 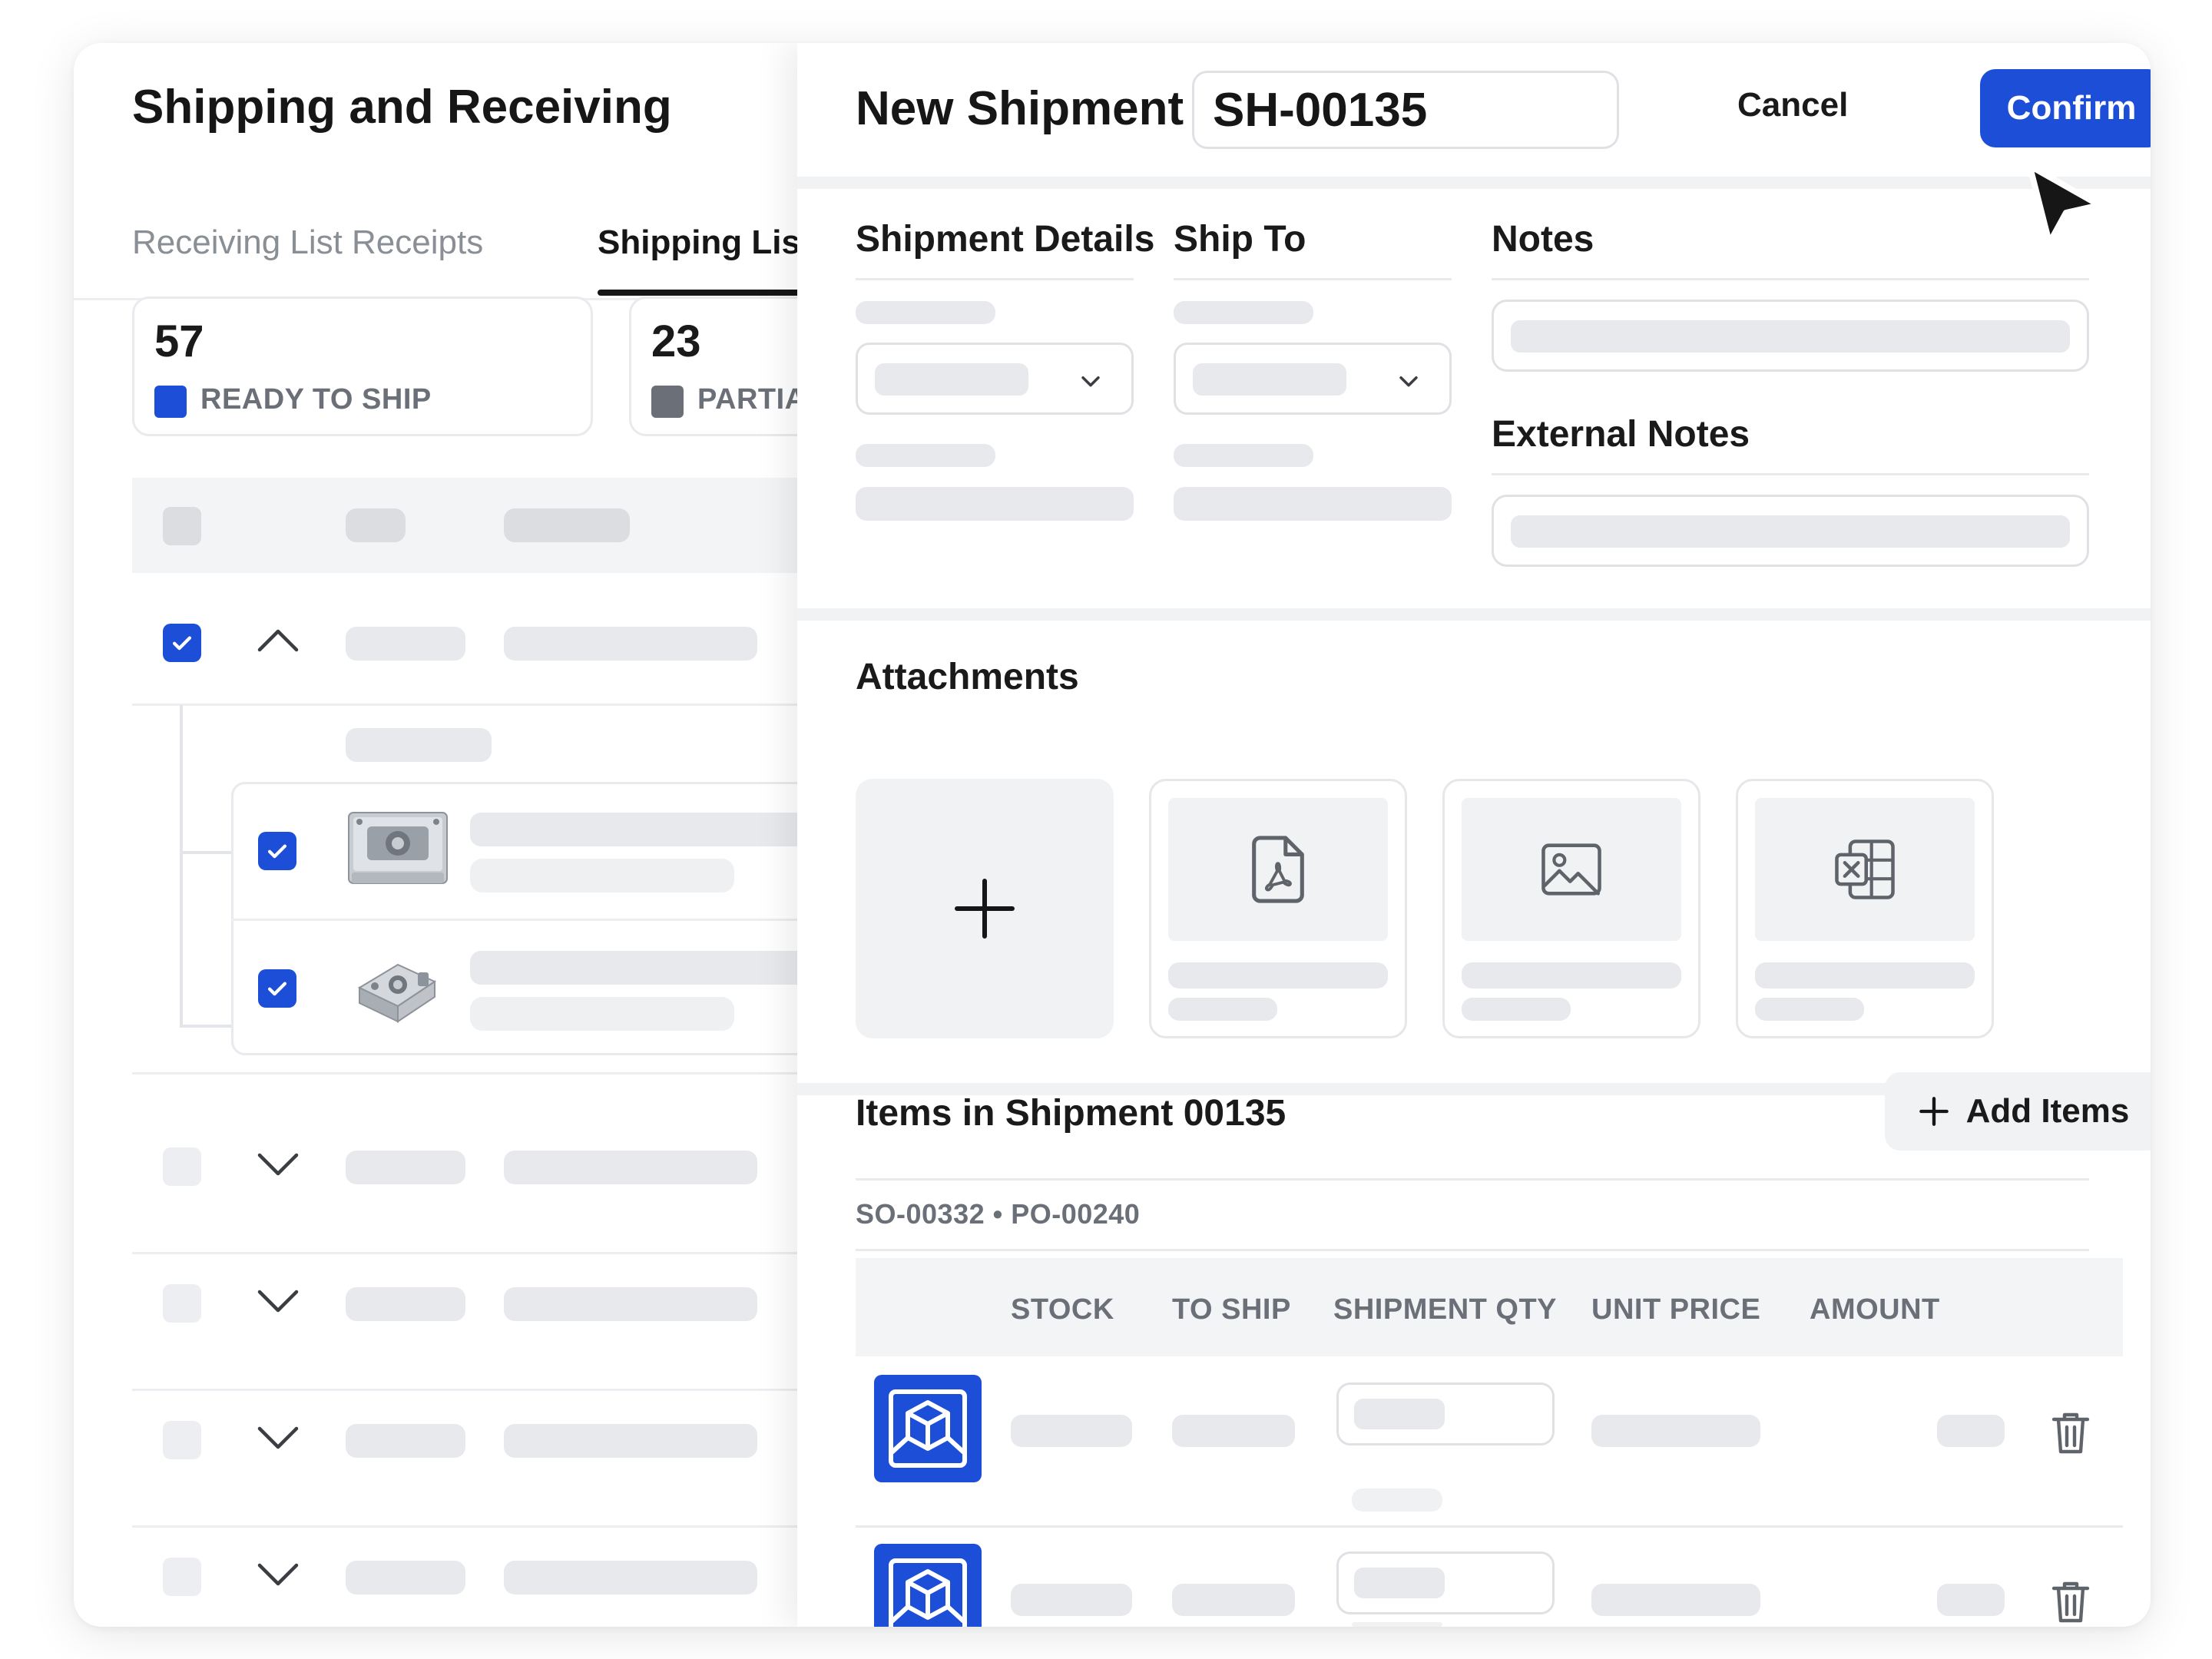 I want to click on notes-input, so click(x=1791, y=336).